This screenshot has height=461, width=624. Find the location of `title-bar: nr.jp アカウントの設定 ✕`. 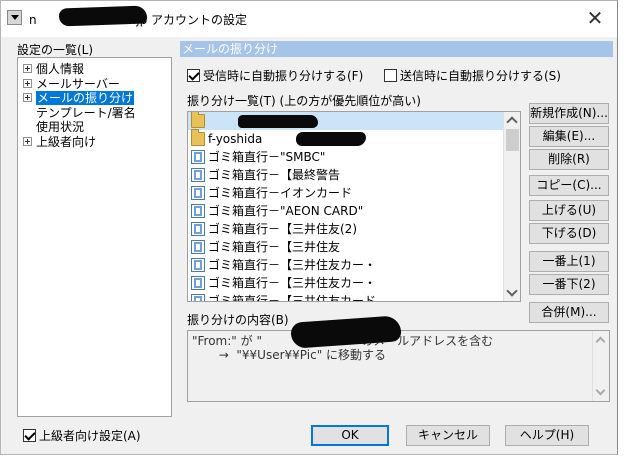

title-bar: nr.jp アカウントの設定 ✕ is located at coordinates (309, 19).